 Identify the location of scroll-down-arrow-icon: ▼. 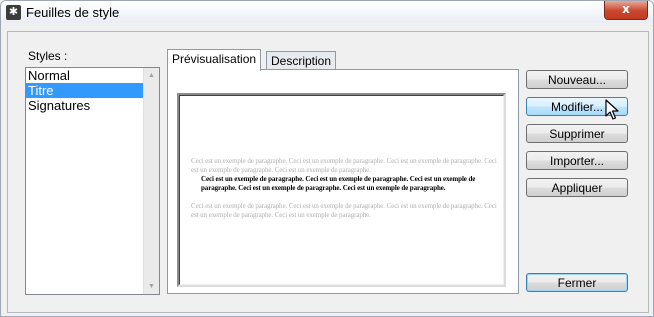
(151, 286).